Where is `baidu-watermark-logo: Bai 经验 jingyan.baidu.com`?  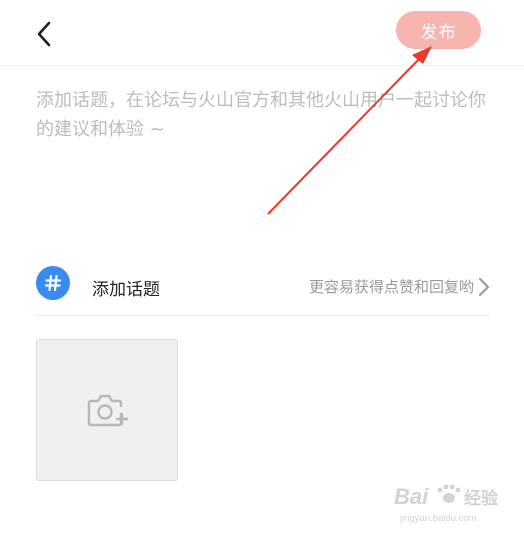 baidu-watermark-logo: Bai 经验 jingyan.baidu.com is located at coordinates (446, 504).